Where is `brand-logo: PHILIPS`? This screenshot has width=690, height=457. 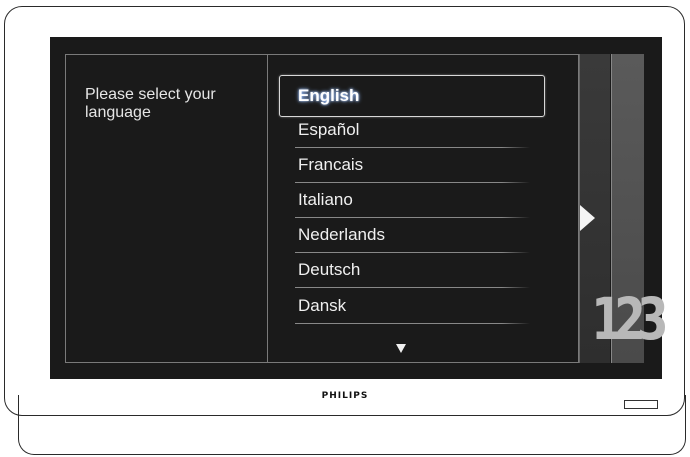 brand-logo: PHILIPS is located at coordinates (345, 396).